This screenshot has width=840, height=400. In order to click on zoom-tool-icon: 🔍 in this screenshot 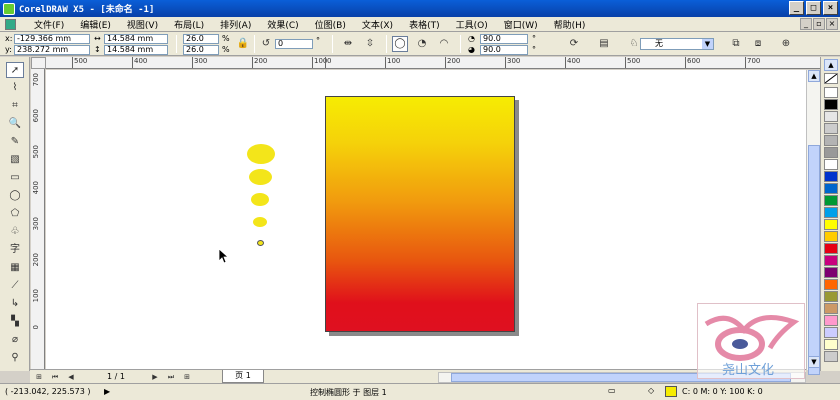, I will do `click(15, 124)`.